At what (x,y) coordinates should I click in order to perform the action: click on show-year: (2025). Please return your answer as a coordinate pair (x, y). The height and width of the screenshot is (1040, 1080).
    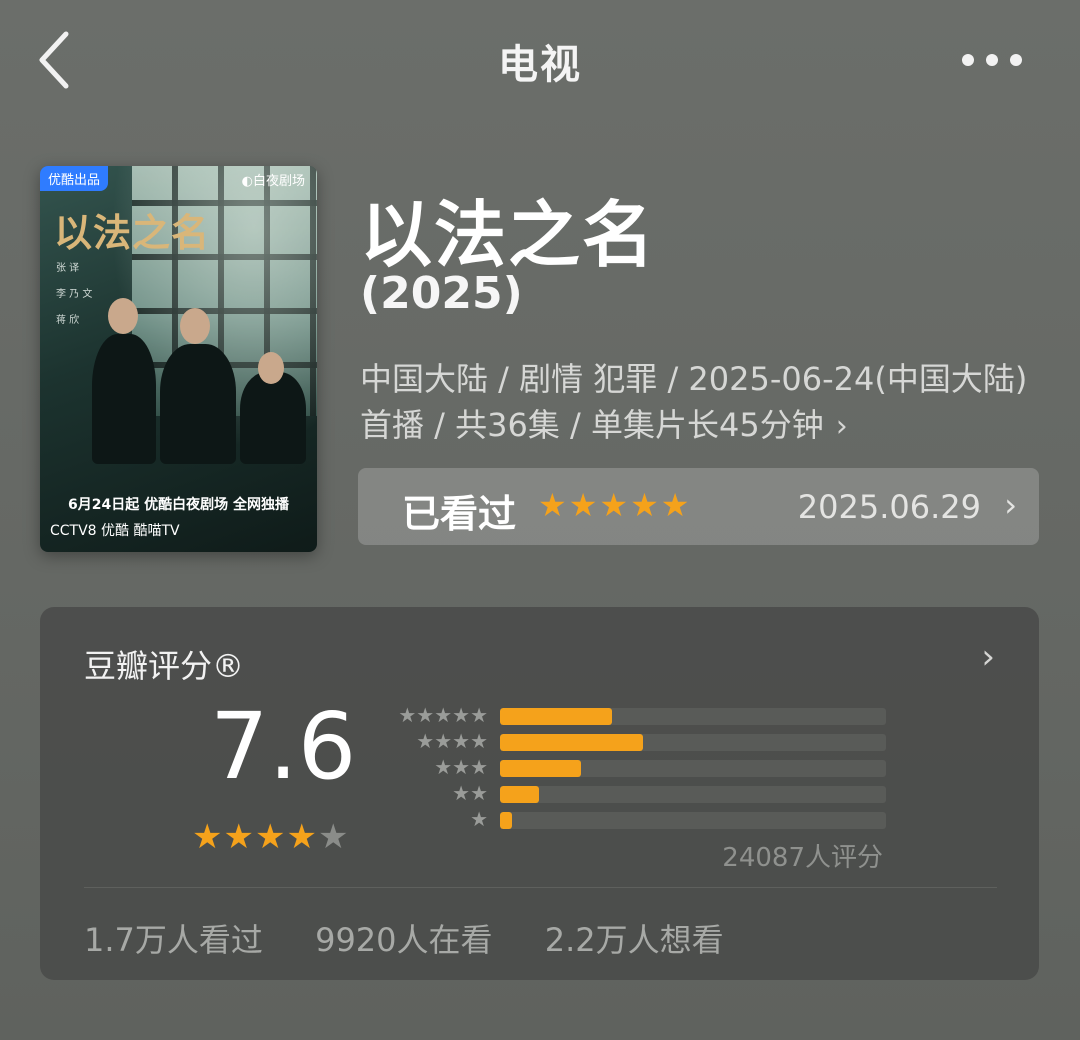
    Looking at the image, I should click on (441, 293).